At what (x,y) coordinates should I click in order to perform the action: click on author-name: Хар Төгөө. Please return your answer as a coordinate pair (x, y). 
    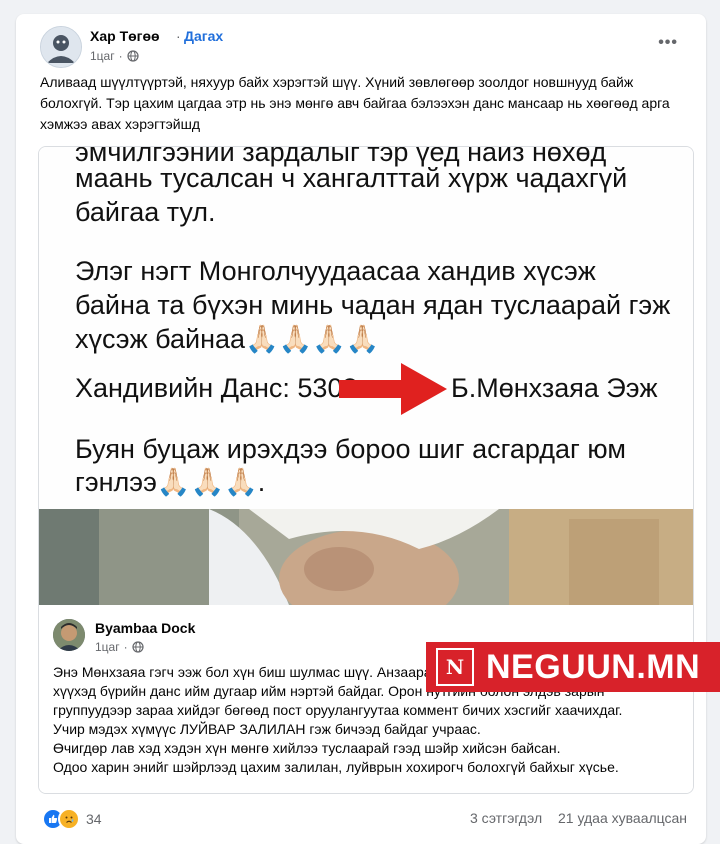
    Looking at the image, I should click on (125, 36).